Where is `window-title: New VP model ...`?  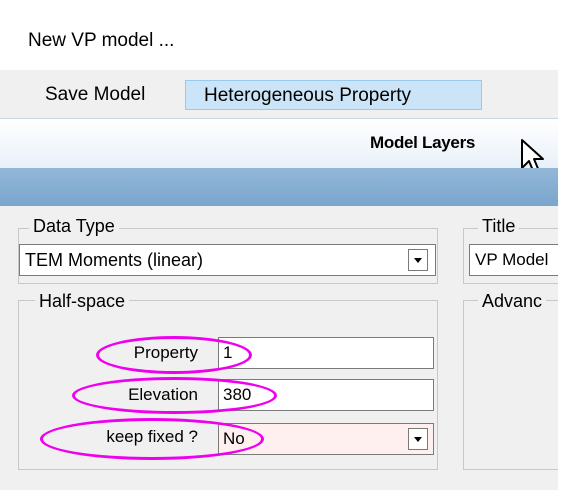 window-title: New VP model ... is located at coordinates (101, 40).